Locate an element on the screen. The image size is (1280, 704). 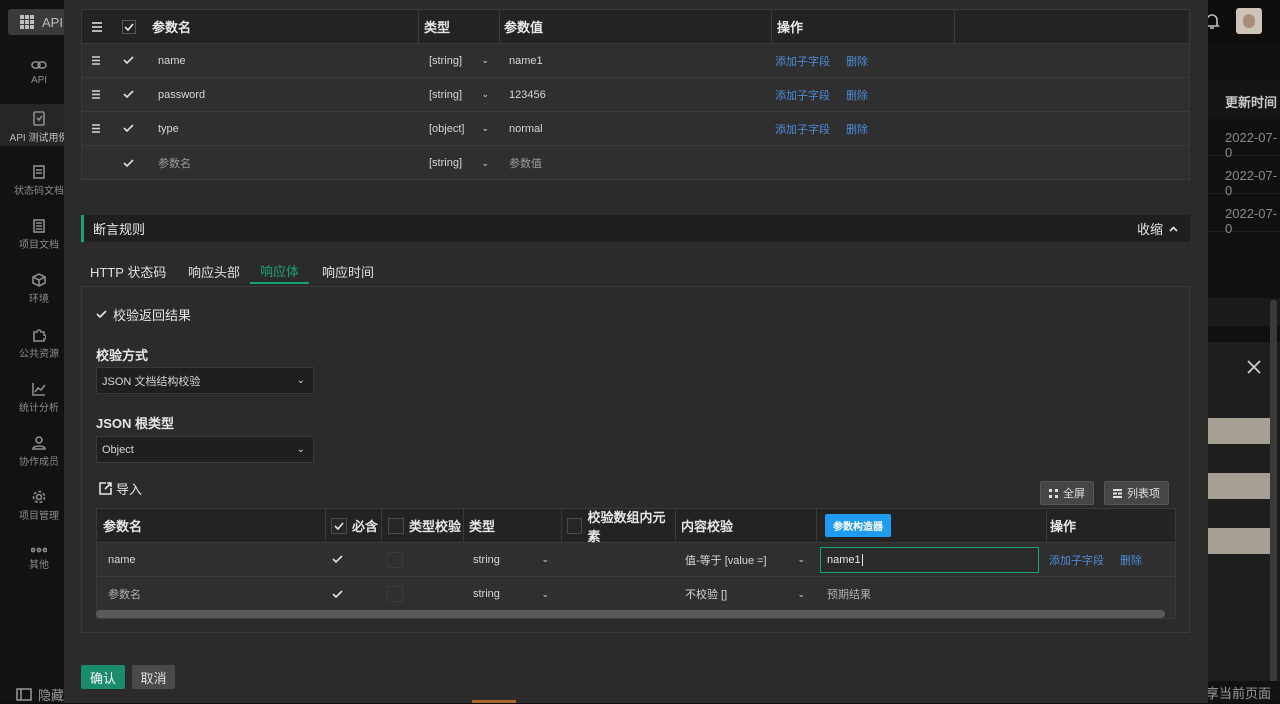
tab-http-status: HTTP 状态码 is located at coordinates (128, 271).